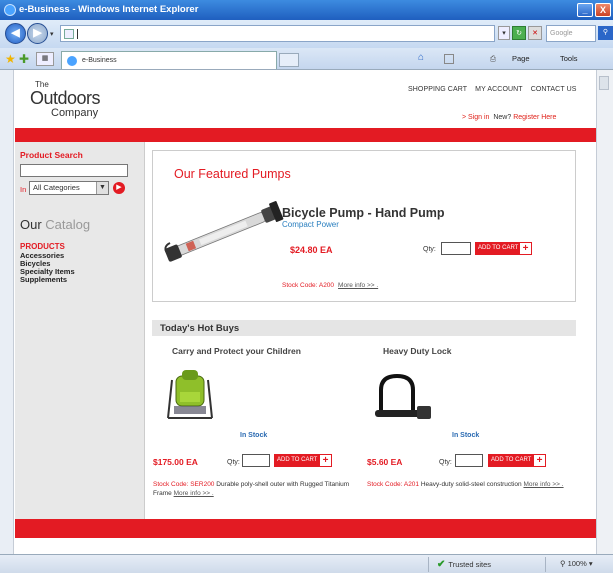 The height and width of the screenshot is (573, 613). Describe the element at coordinates (306, 59) in the screenshot. I see `tab-bar: ★ ✚ ▦ e-Business ⌂ ⎙ Page Tools` at that location.